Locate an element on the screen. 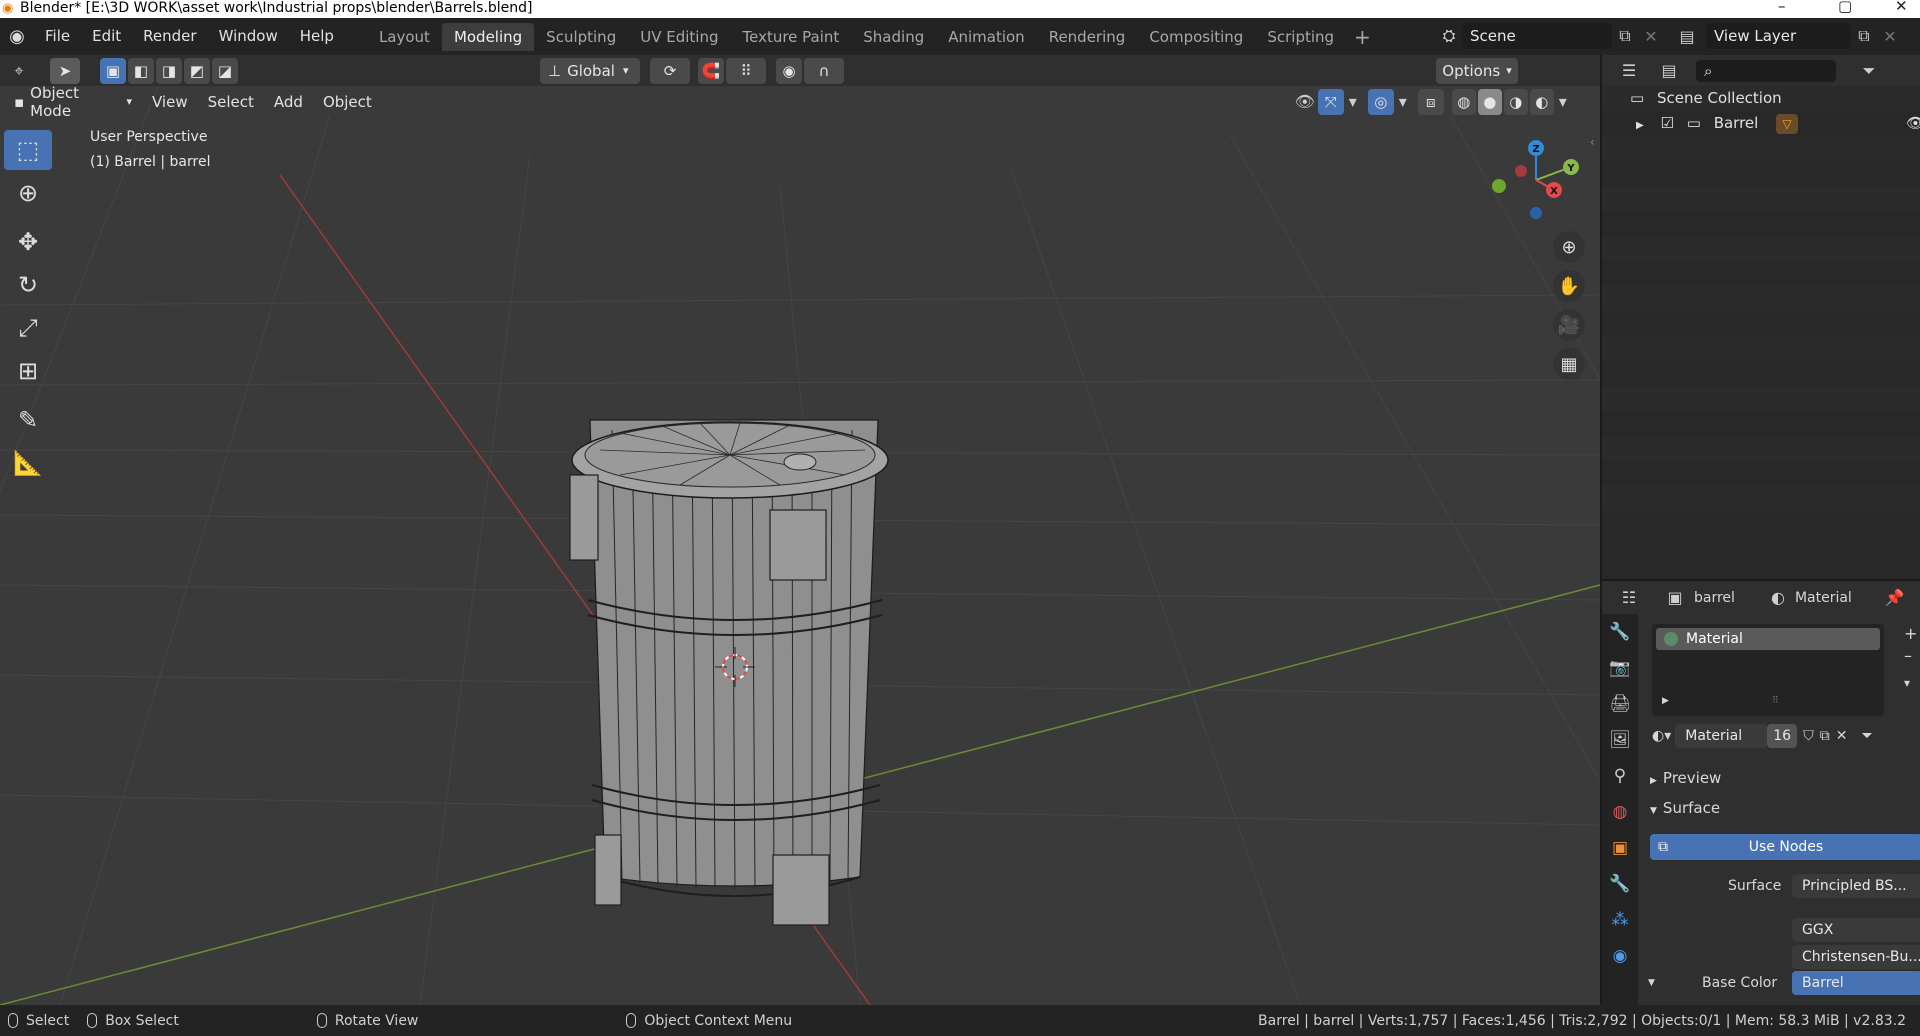 This screenshot has width=1920, height=1036. rotate-tool-icon: ↻ is located at coordinates (28, 285).